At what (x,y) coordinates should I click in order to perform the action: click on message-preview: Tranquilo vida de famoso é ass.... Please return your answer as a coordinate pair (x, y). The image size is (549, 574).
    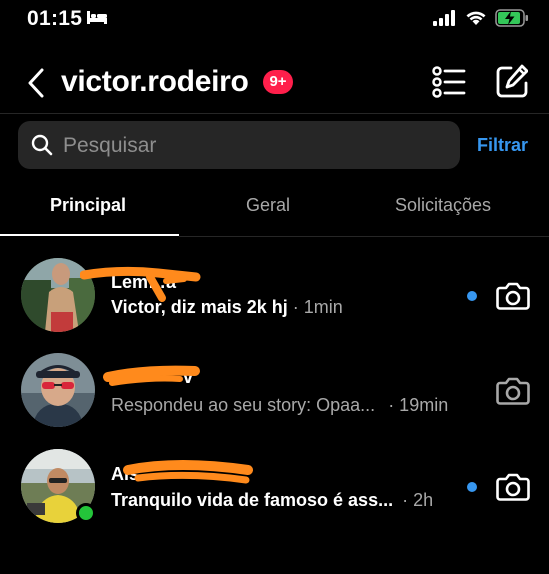
    Looking at the image, I should click on (252, 500).